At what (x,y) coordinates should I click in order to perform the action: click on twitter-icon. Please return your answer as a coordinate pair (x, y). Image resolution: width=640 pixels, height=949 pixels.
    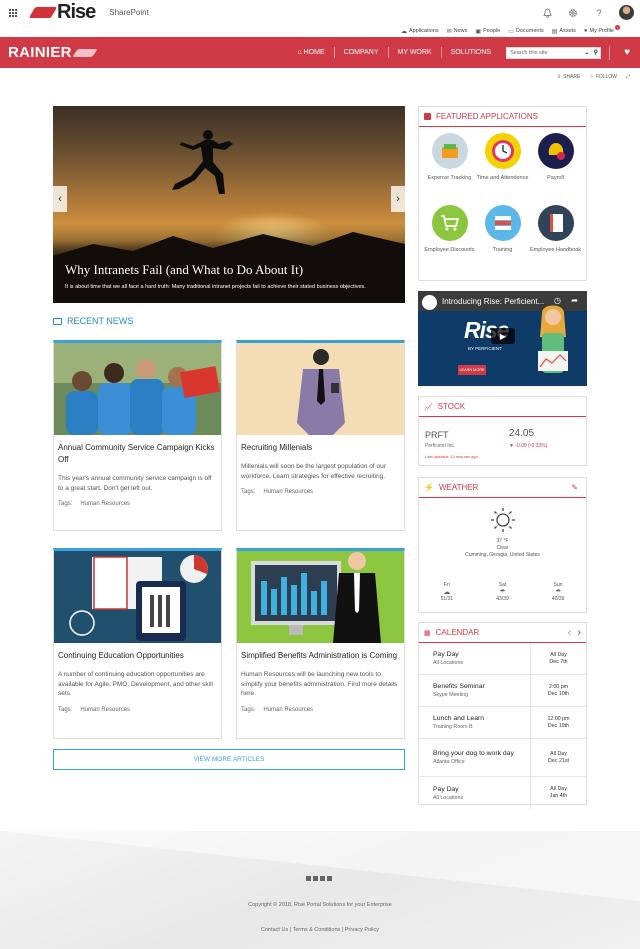
    Looking at the image, I should click on (315, 878).